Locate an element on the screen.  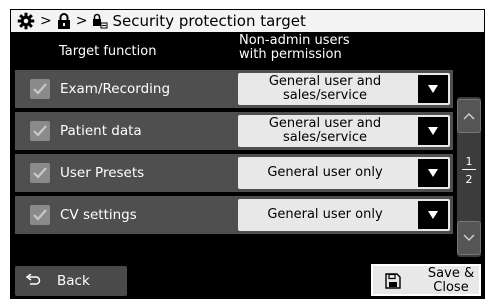
title-bar: > > Security protection target is located at coordinates (247, 21).